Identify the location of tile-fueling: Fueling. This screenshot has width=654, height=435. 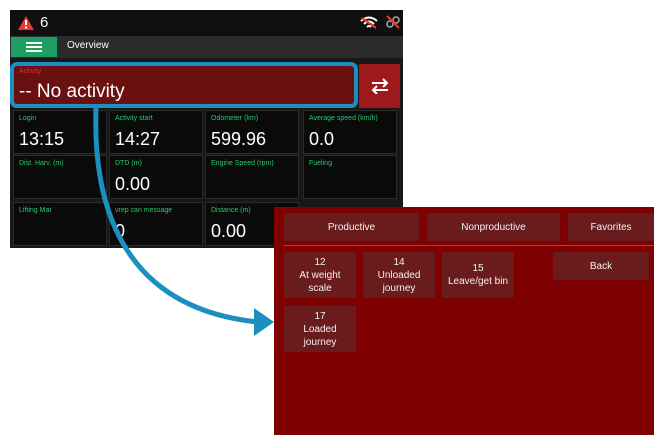
(350, 177).